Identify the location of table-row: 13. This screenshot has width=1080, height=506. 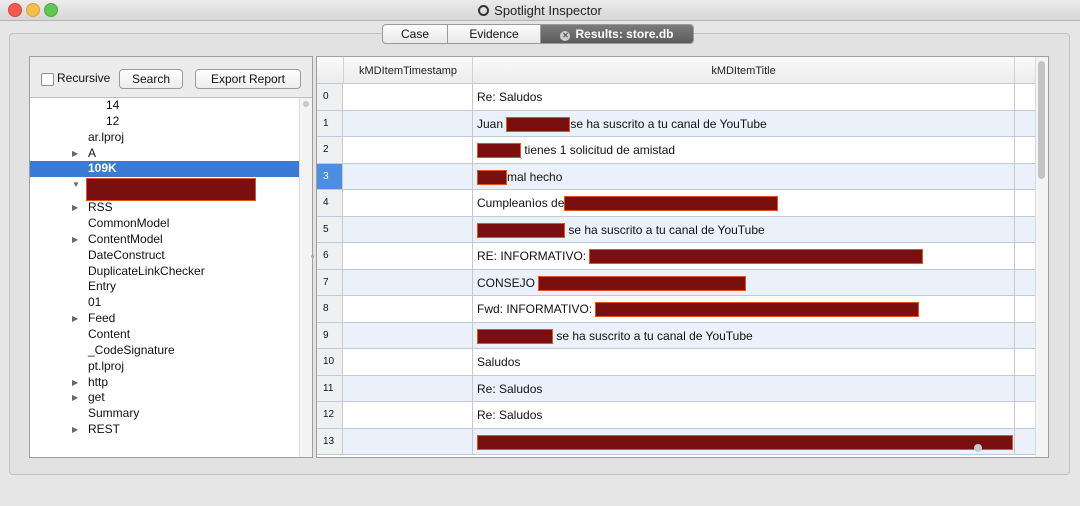
(682, 441).